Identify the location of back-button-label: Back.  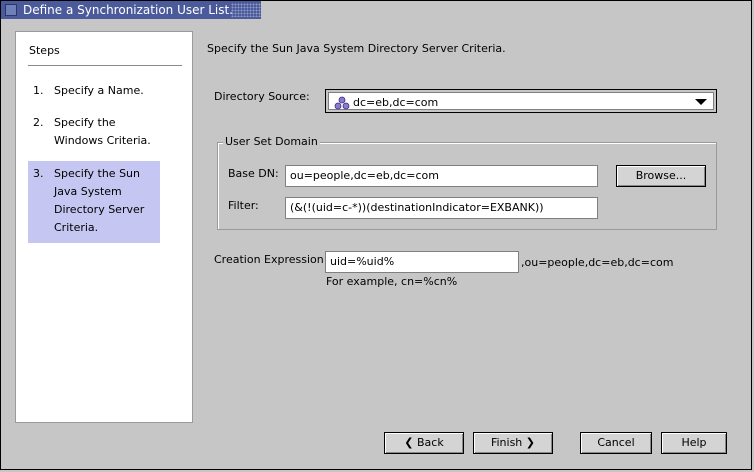
(430, 442).